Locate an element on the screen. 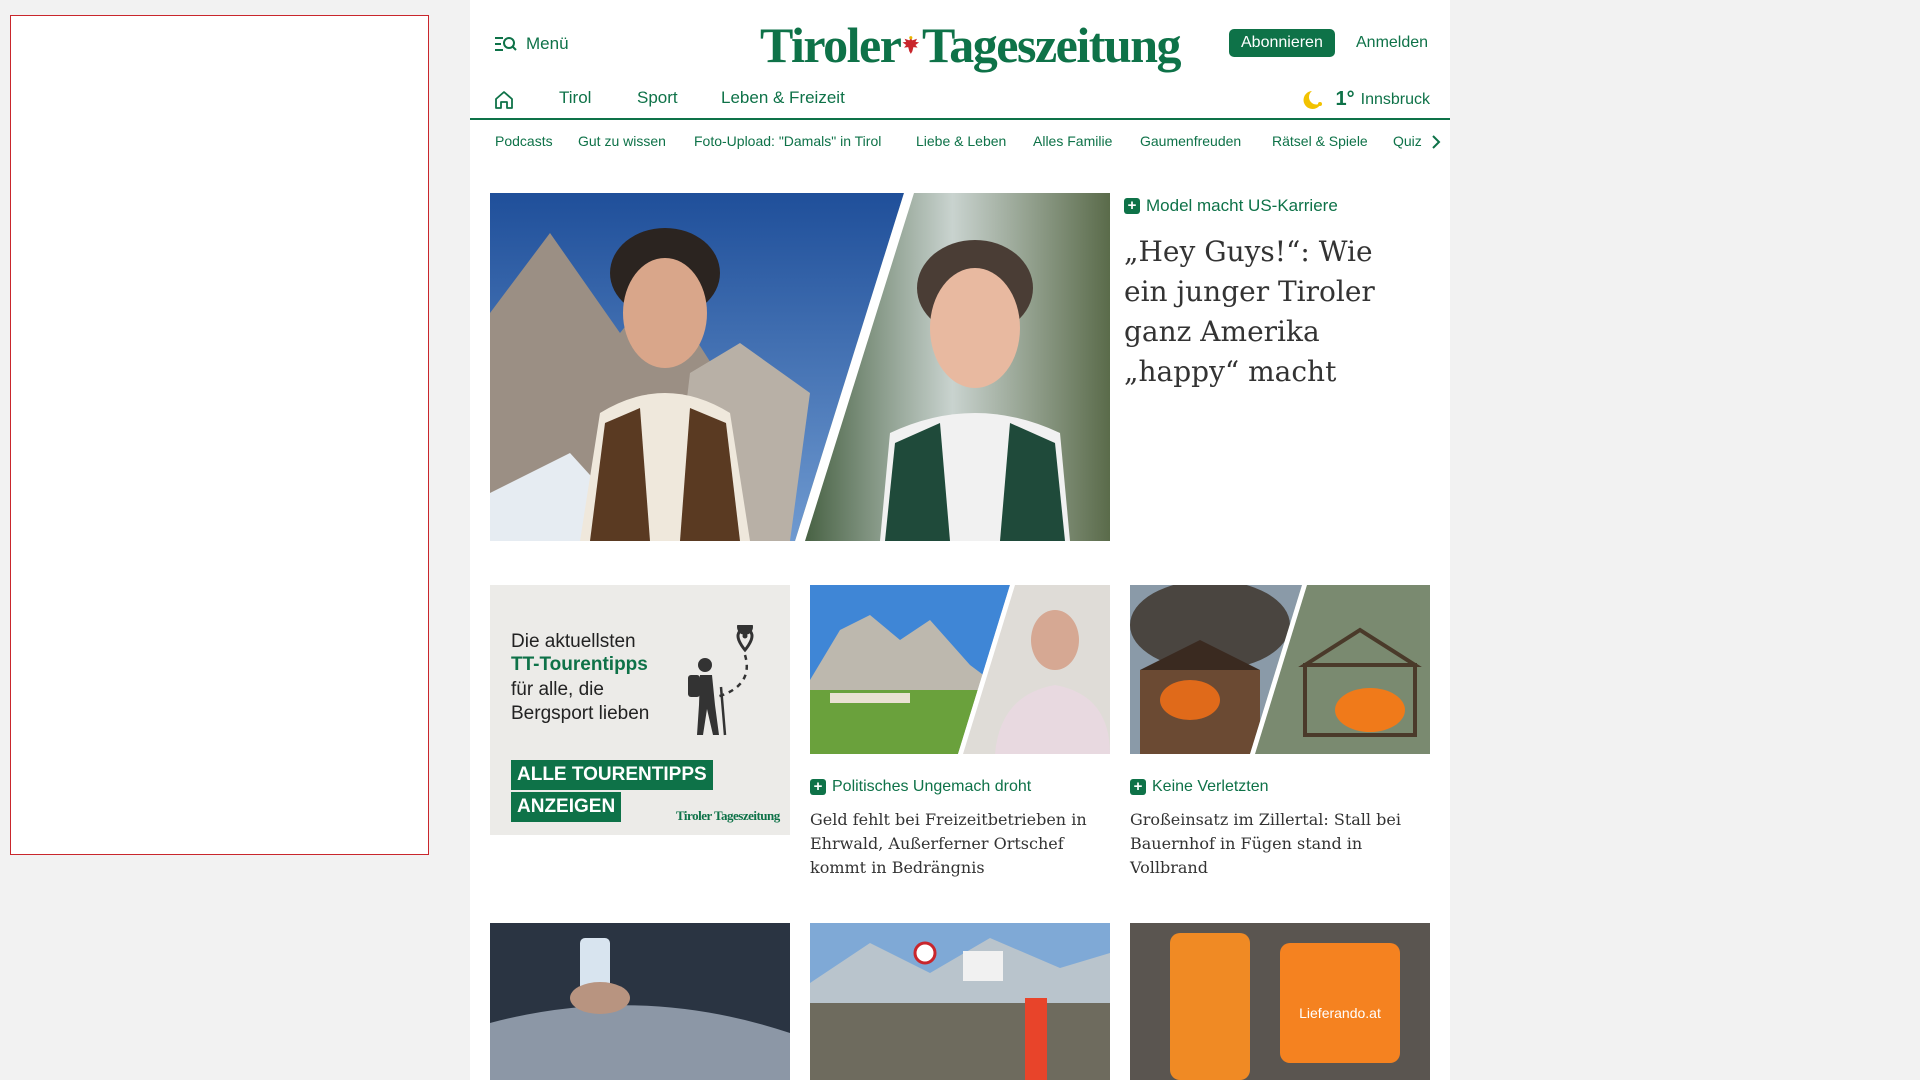 This screenshot has width=1920, height=1080. promo-line-3: für alle, die Bergsport lieben is located at coordinates (580, 701).